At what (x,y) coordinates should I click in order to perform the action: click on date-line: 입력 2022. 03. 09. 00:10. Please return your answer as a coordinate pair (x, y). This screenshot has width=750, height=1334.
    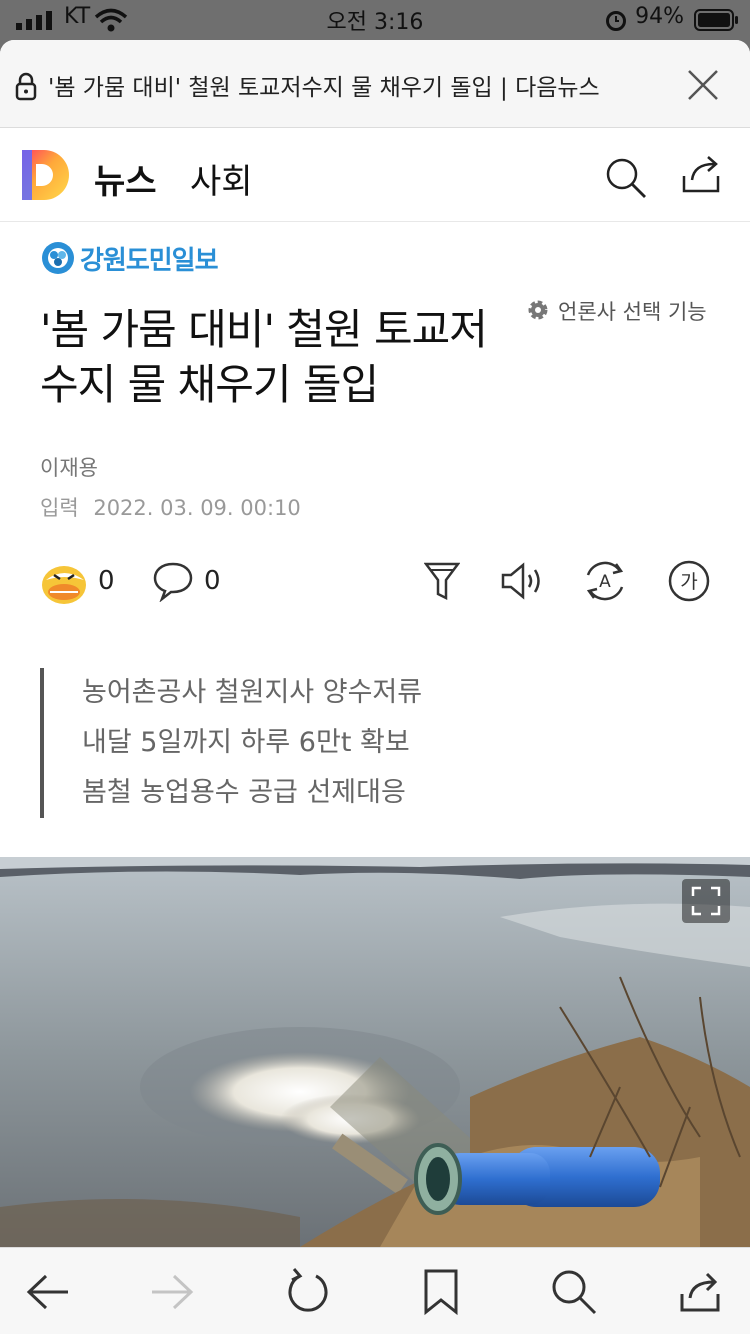
    Looking at the image, I should click on (170, 507).